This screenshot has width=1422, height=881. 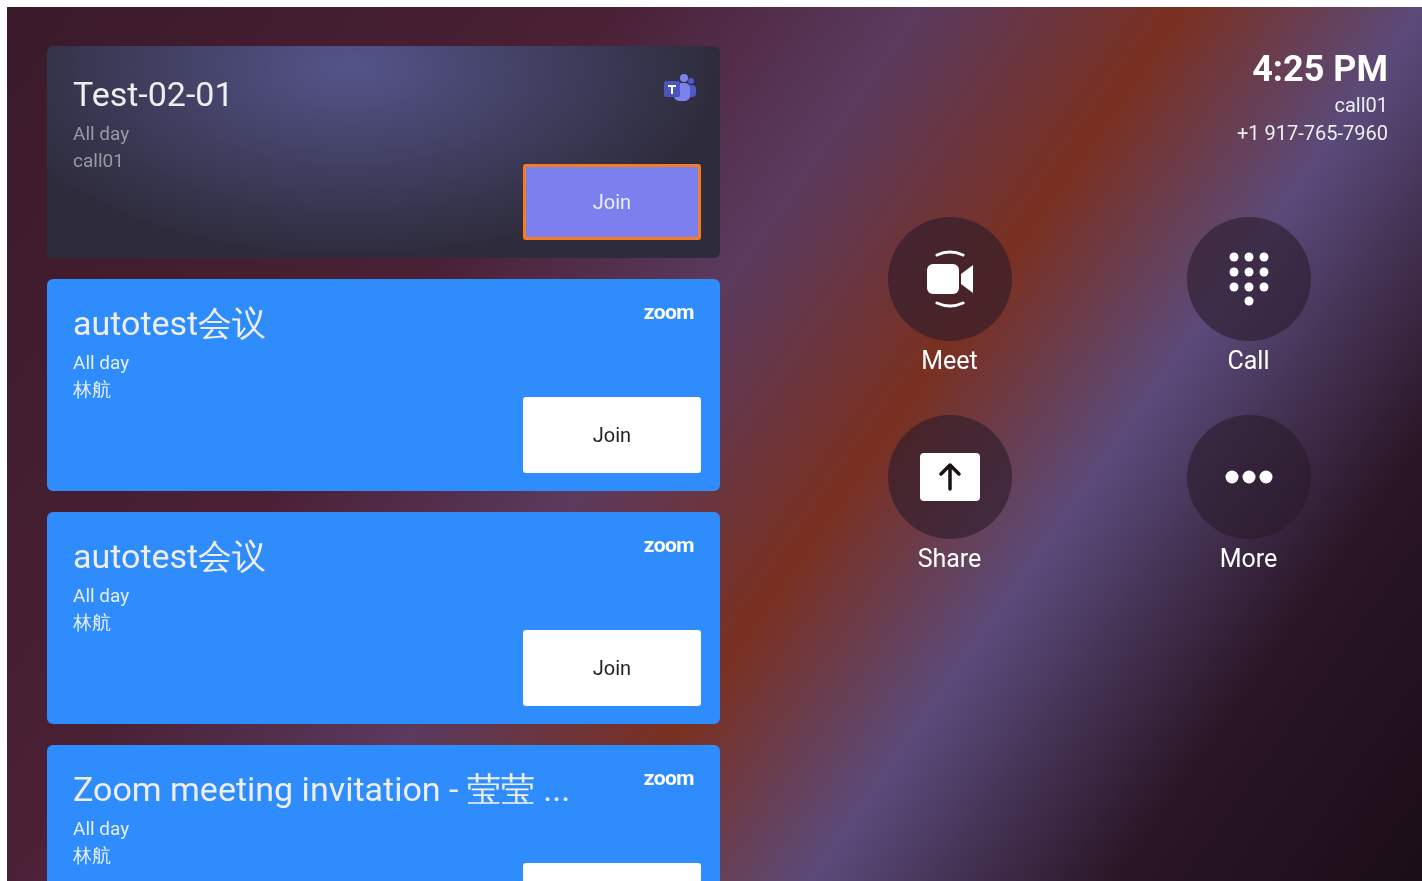 I want to click on phone-number: +1 917-765-7960, so click(x=1312, y=133).